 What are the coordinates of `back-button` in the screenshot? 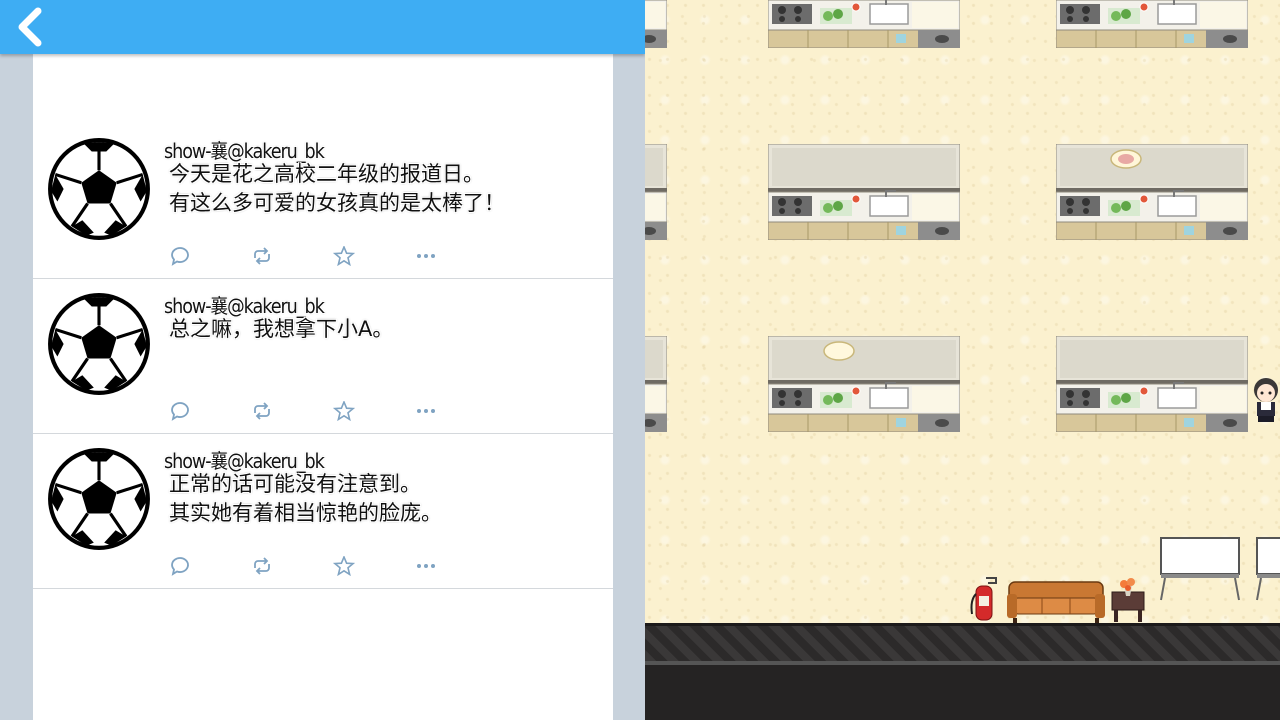 It's located at (30, 27).